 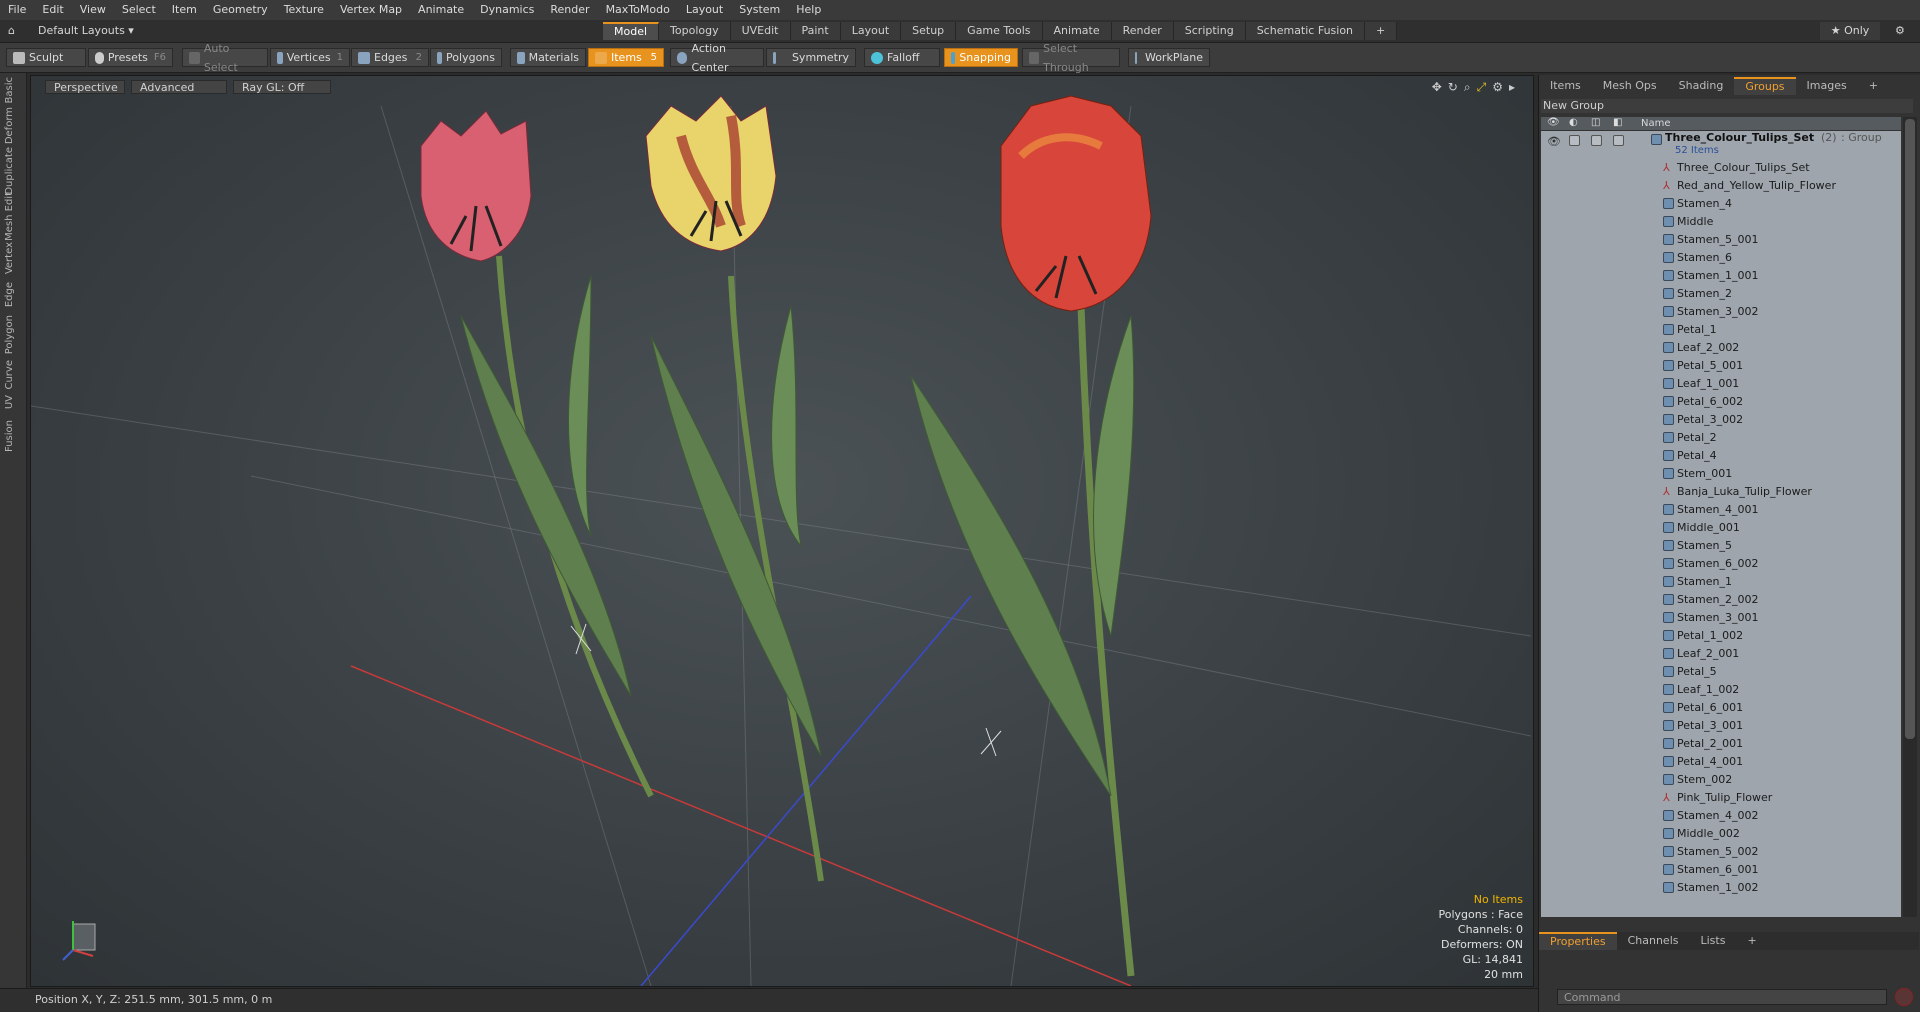 What do you see at coordinates (1721, 636) in the screenshot?
I see `list-item: Petal_1_002` at bounding box center [1721, 636].